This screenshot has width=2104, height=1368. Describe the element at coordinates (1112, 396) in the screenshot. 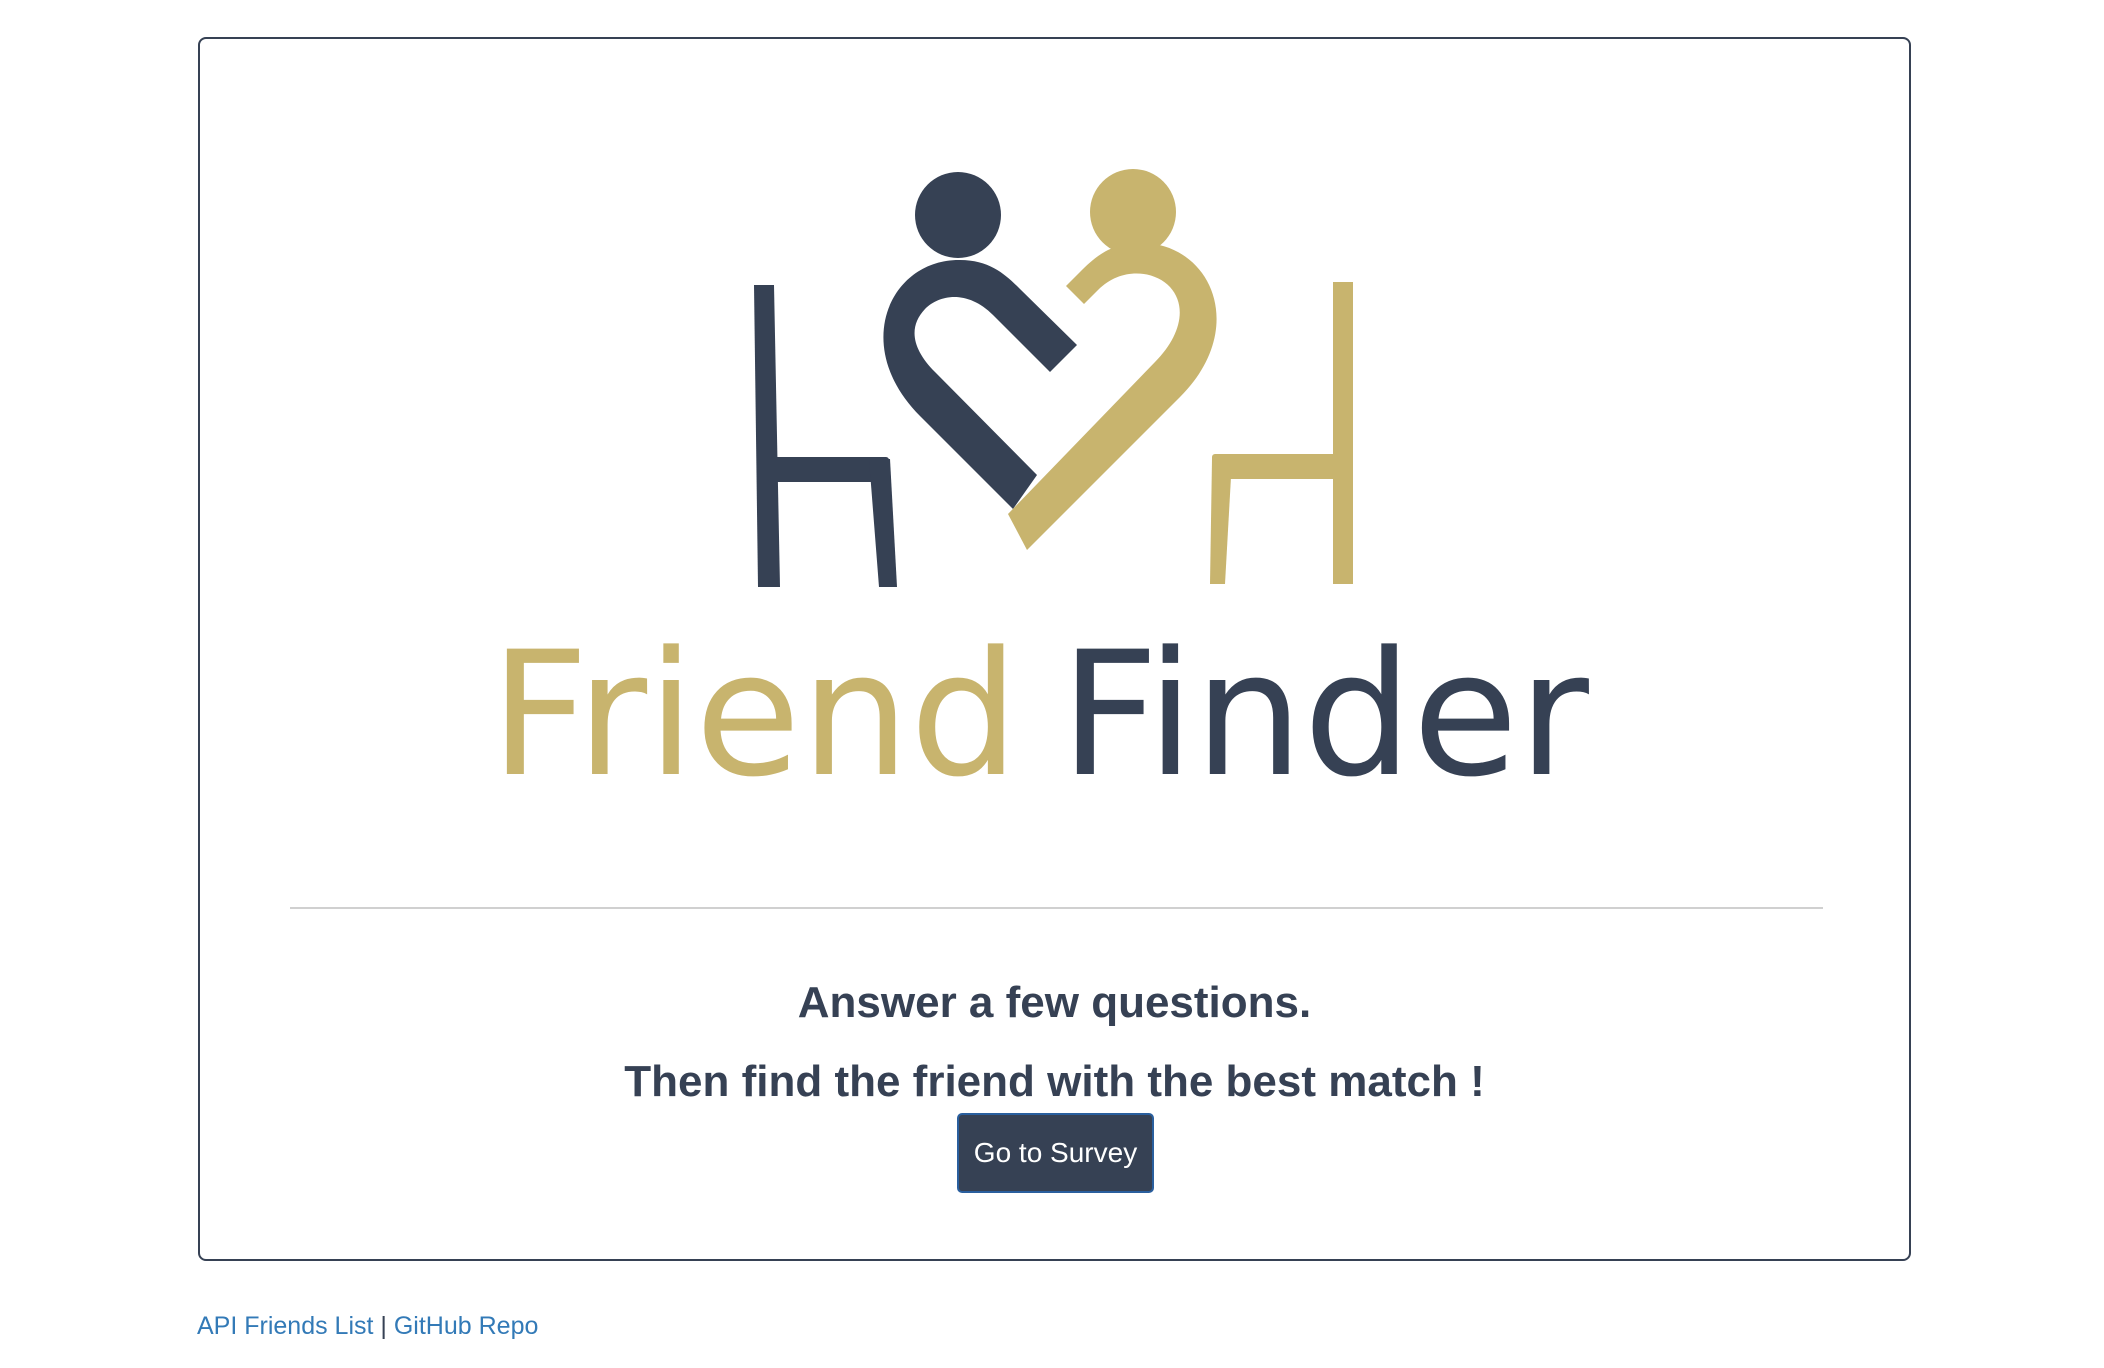

I see `gold-heart-half-icon` at that location.